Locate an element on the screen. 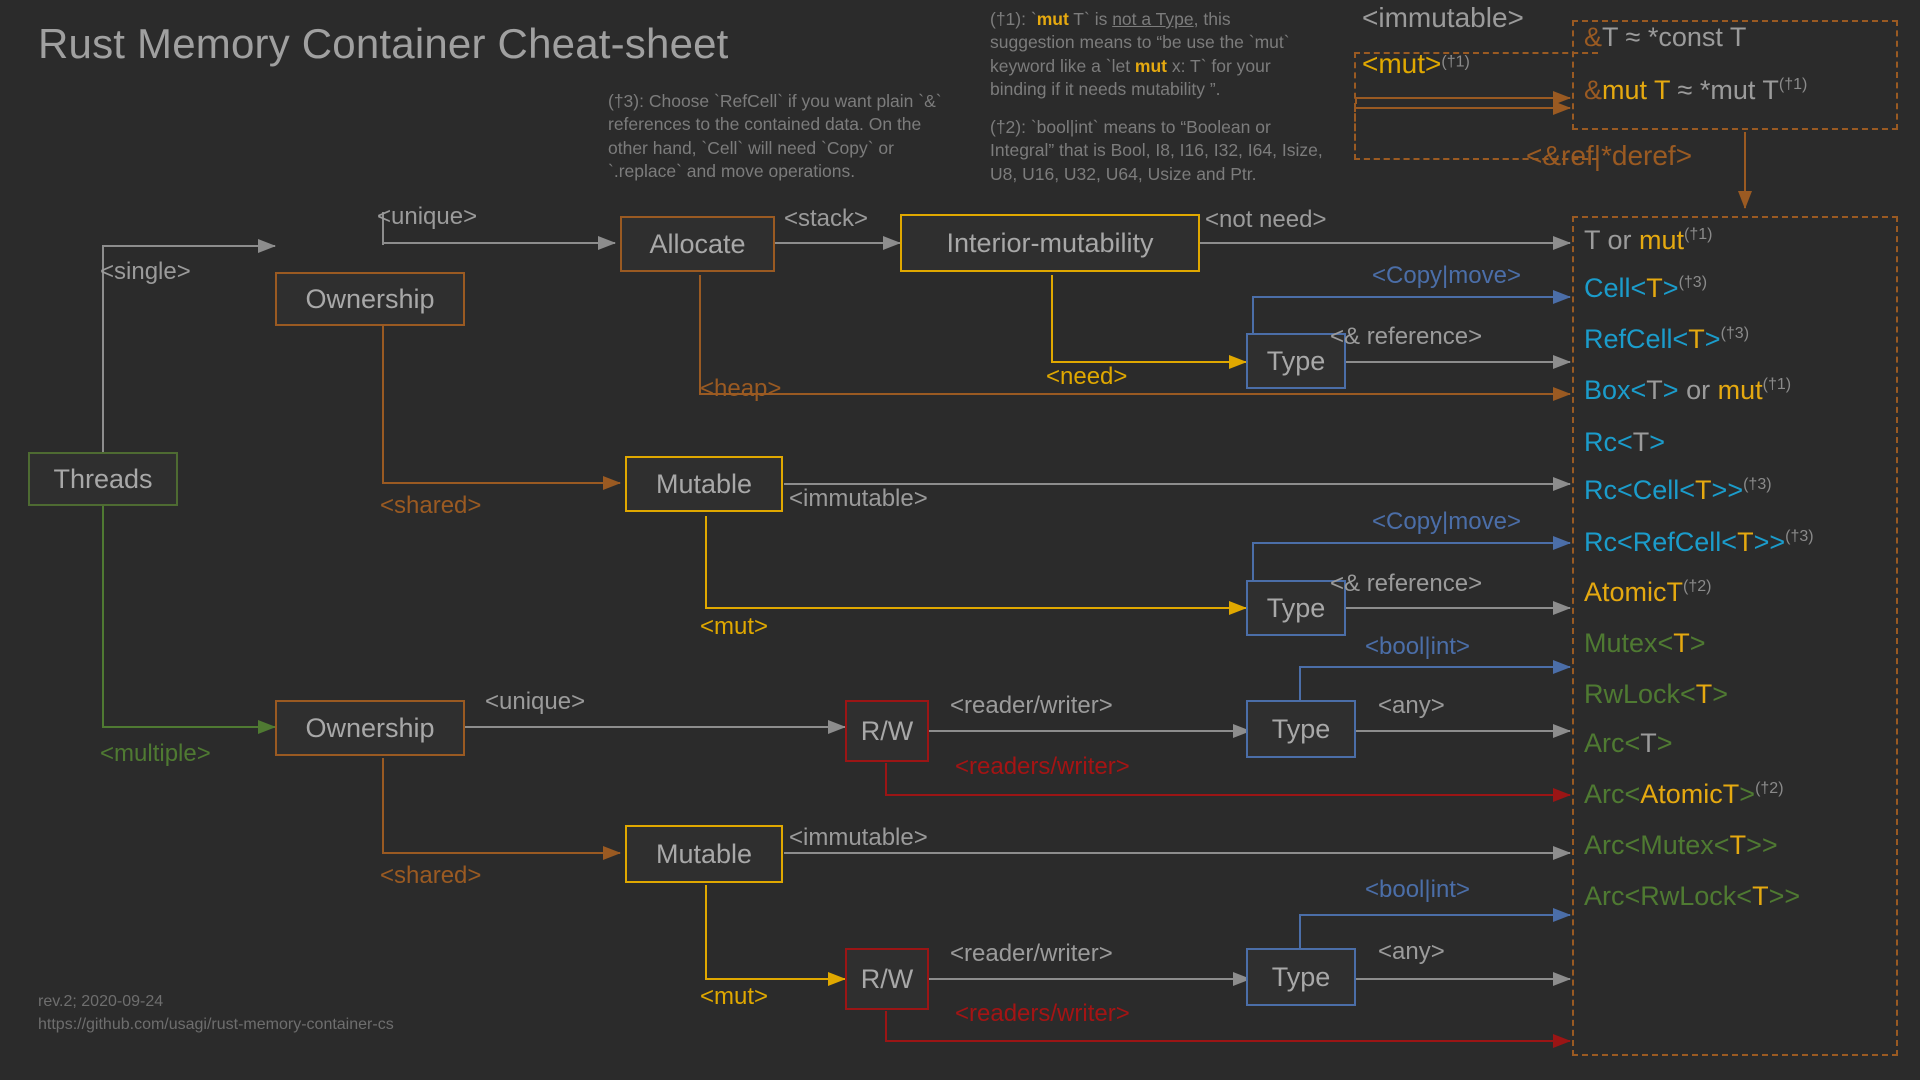 This screenshot has width=1920, height=1080. edge-label-shared-bottom: <shared> is located at coordinates (431, 875).